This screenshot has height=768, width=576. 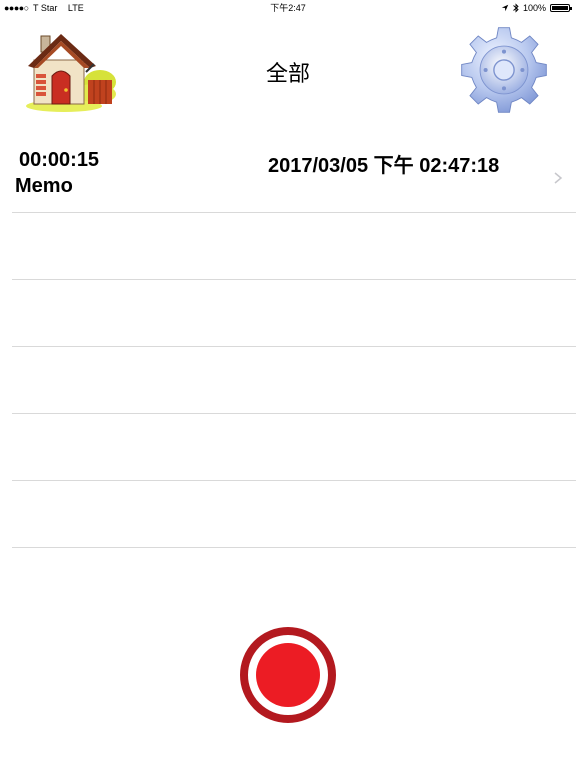 I want to click on status-bar-time: 下午2:47, so click(x=288, y=8).